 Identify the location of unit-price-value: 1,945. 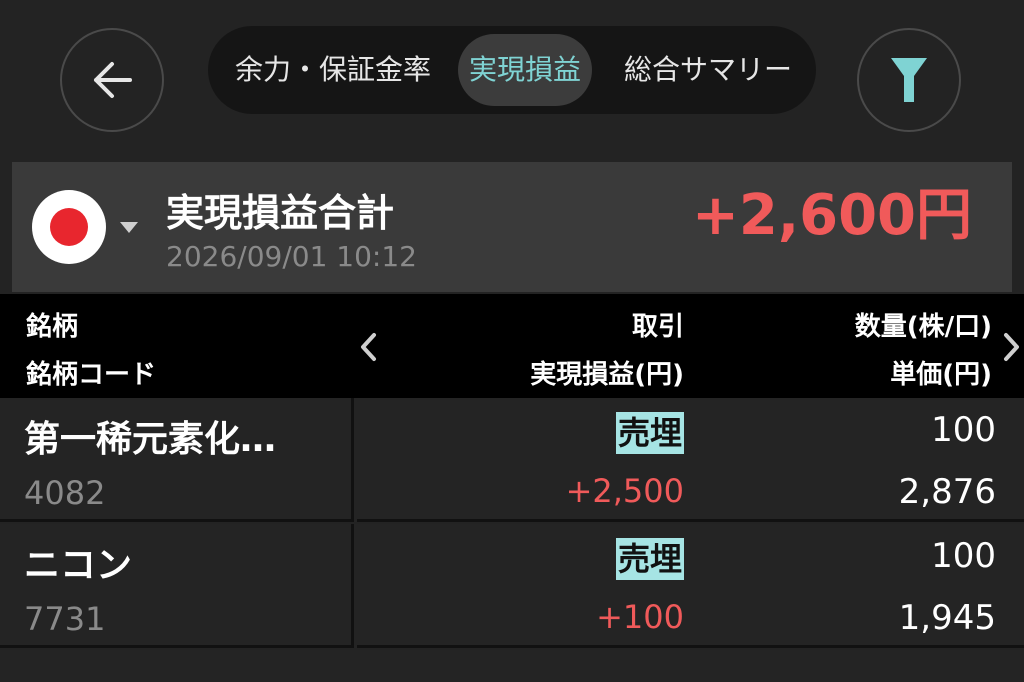
(947, 618).